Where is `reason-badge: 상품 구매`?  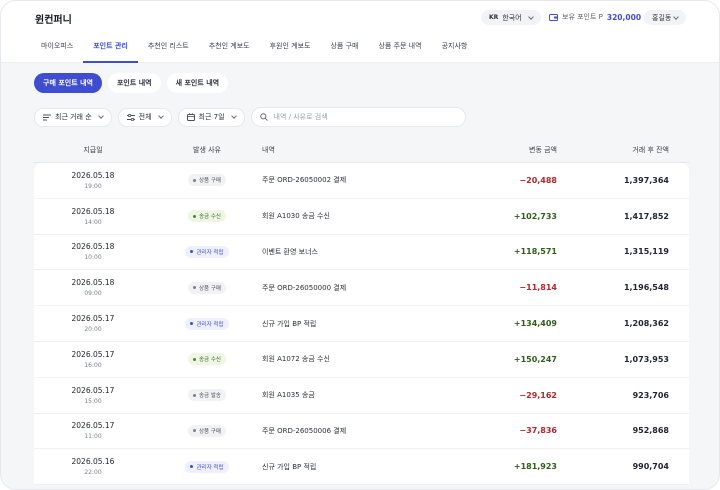
reason-badge: 상품 구매 is located at coordinates (207, 180).